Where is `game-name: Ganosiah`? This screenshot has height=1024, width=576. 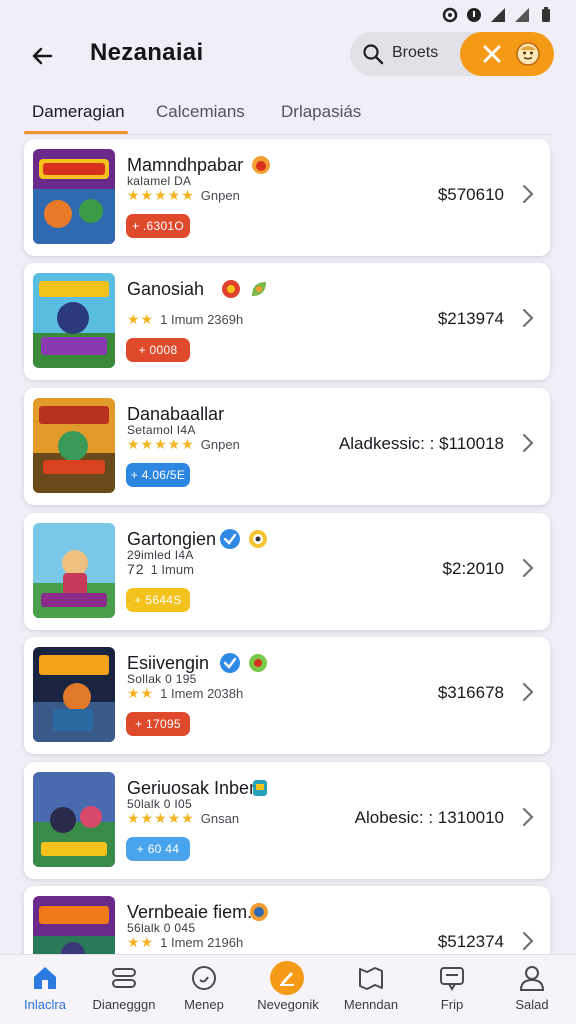 game-name: Ganosiah is located at coordinates (166, 289).